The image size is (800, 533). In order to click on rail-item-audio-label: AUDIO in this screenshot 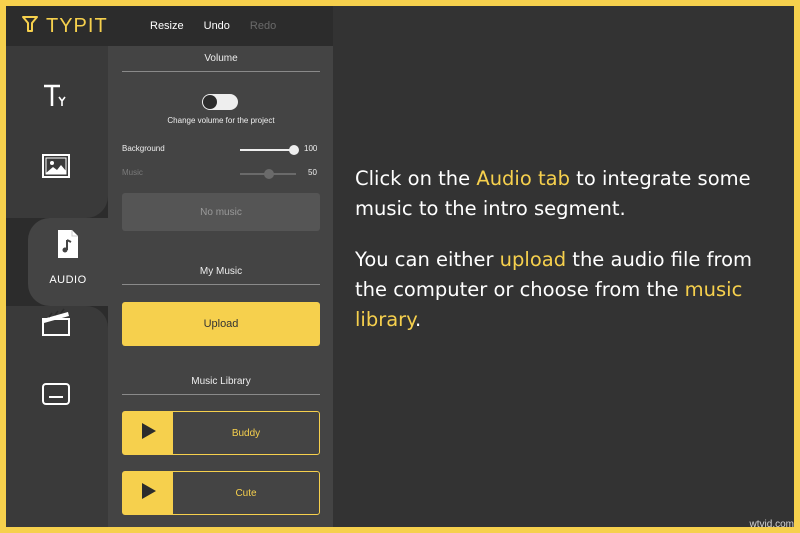, I will do `click(68, 280)`.